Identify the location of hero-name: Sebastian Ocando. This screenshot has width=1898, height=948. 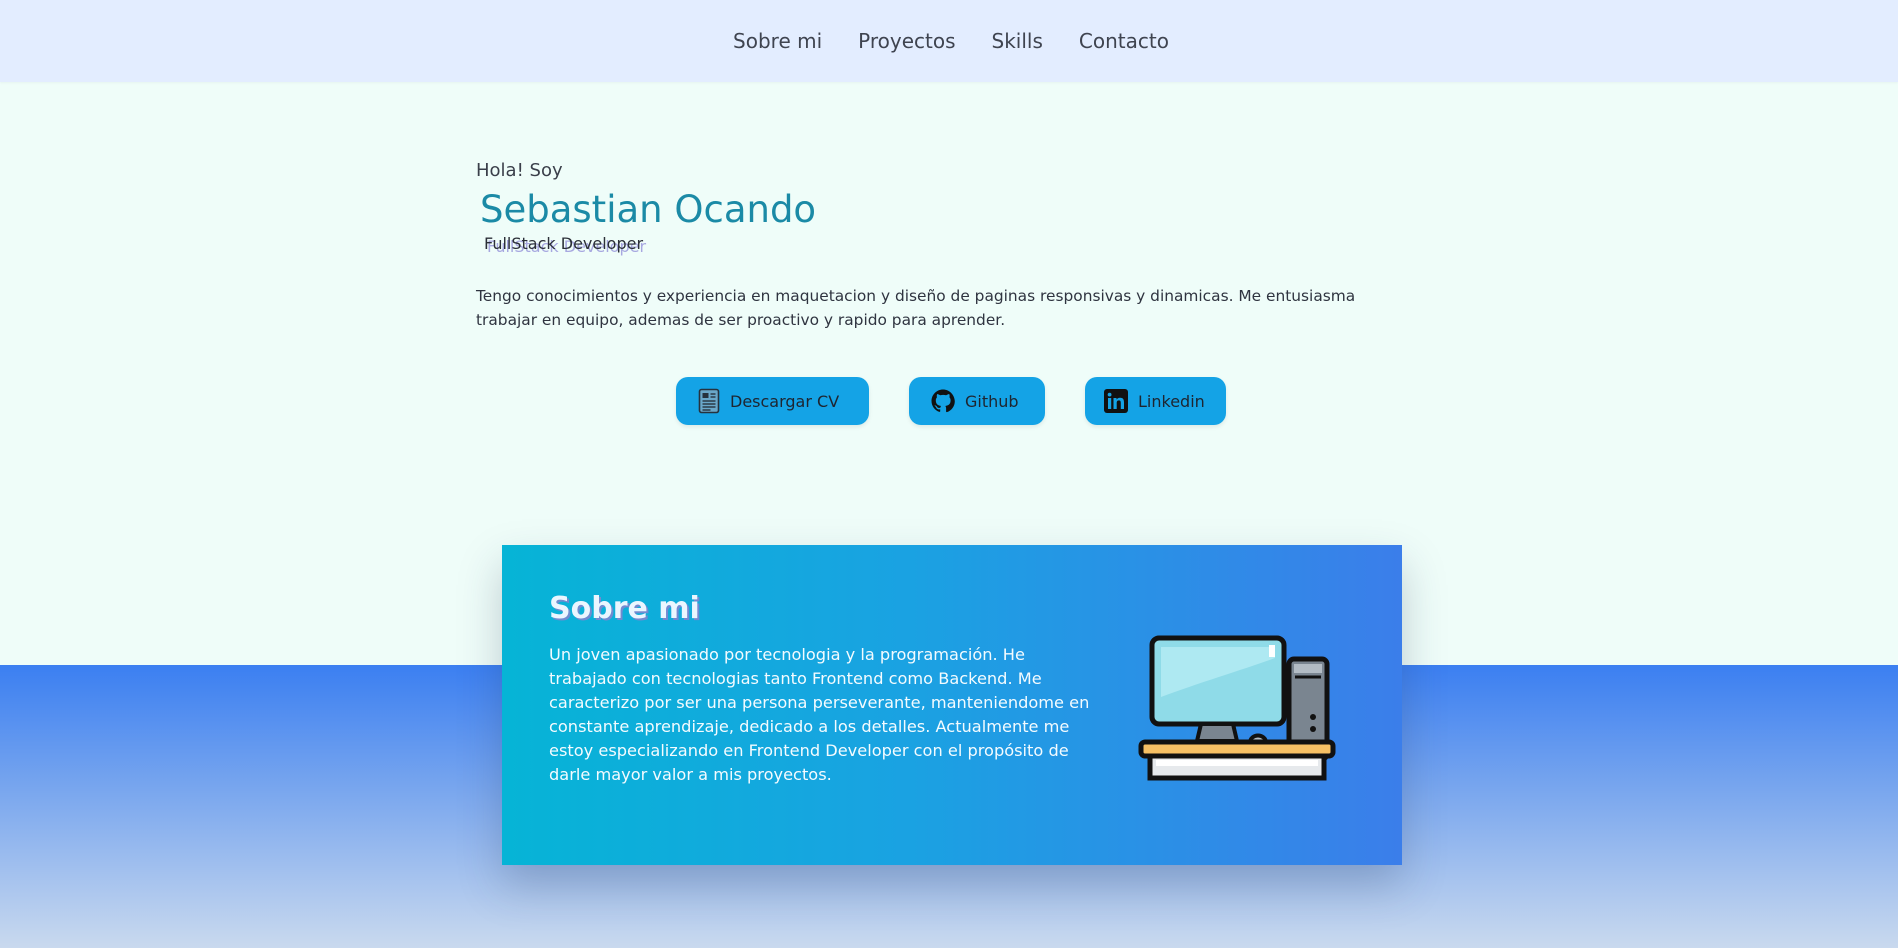
(648, 209).